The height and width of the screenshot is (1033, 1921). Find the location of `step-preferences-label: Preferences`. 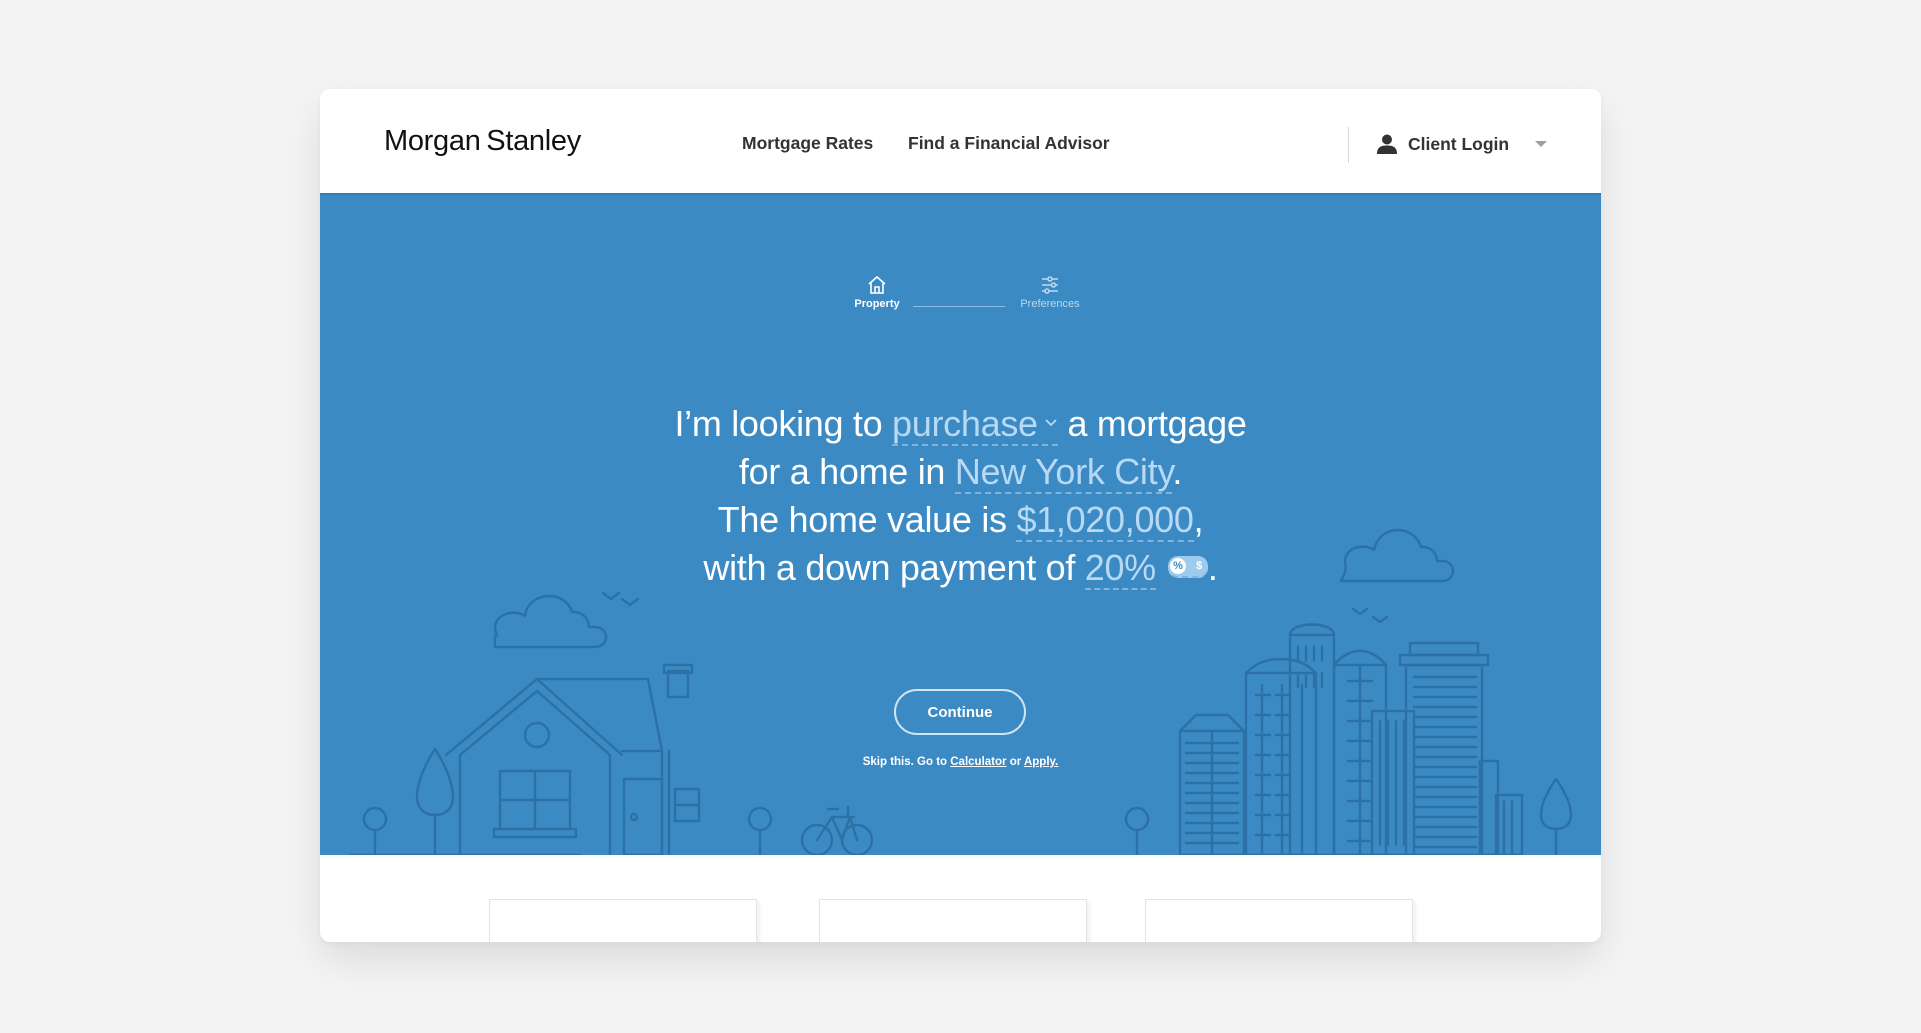

step-preferences-label: Preferences is located at coordinates (1050, 304).